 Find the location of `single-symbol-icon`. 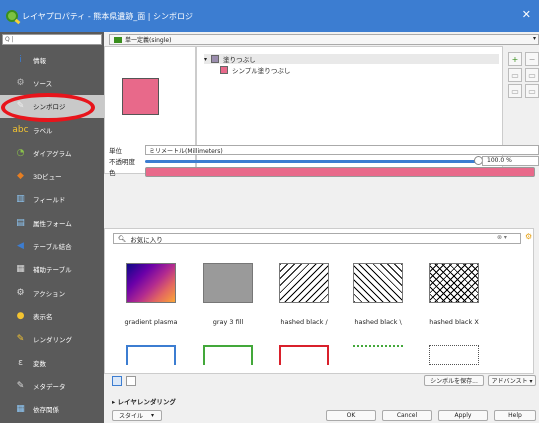

single-symbol-icon is located at coordinates (118, 39).